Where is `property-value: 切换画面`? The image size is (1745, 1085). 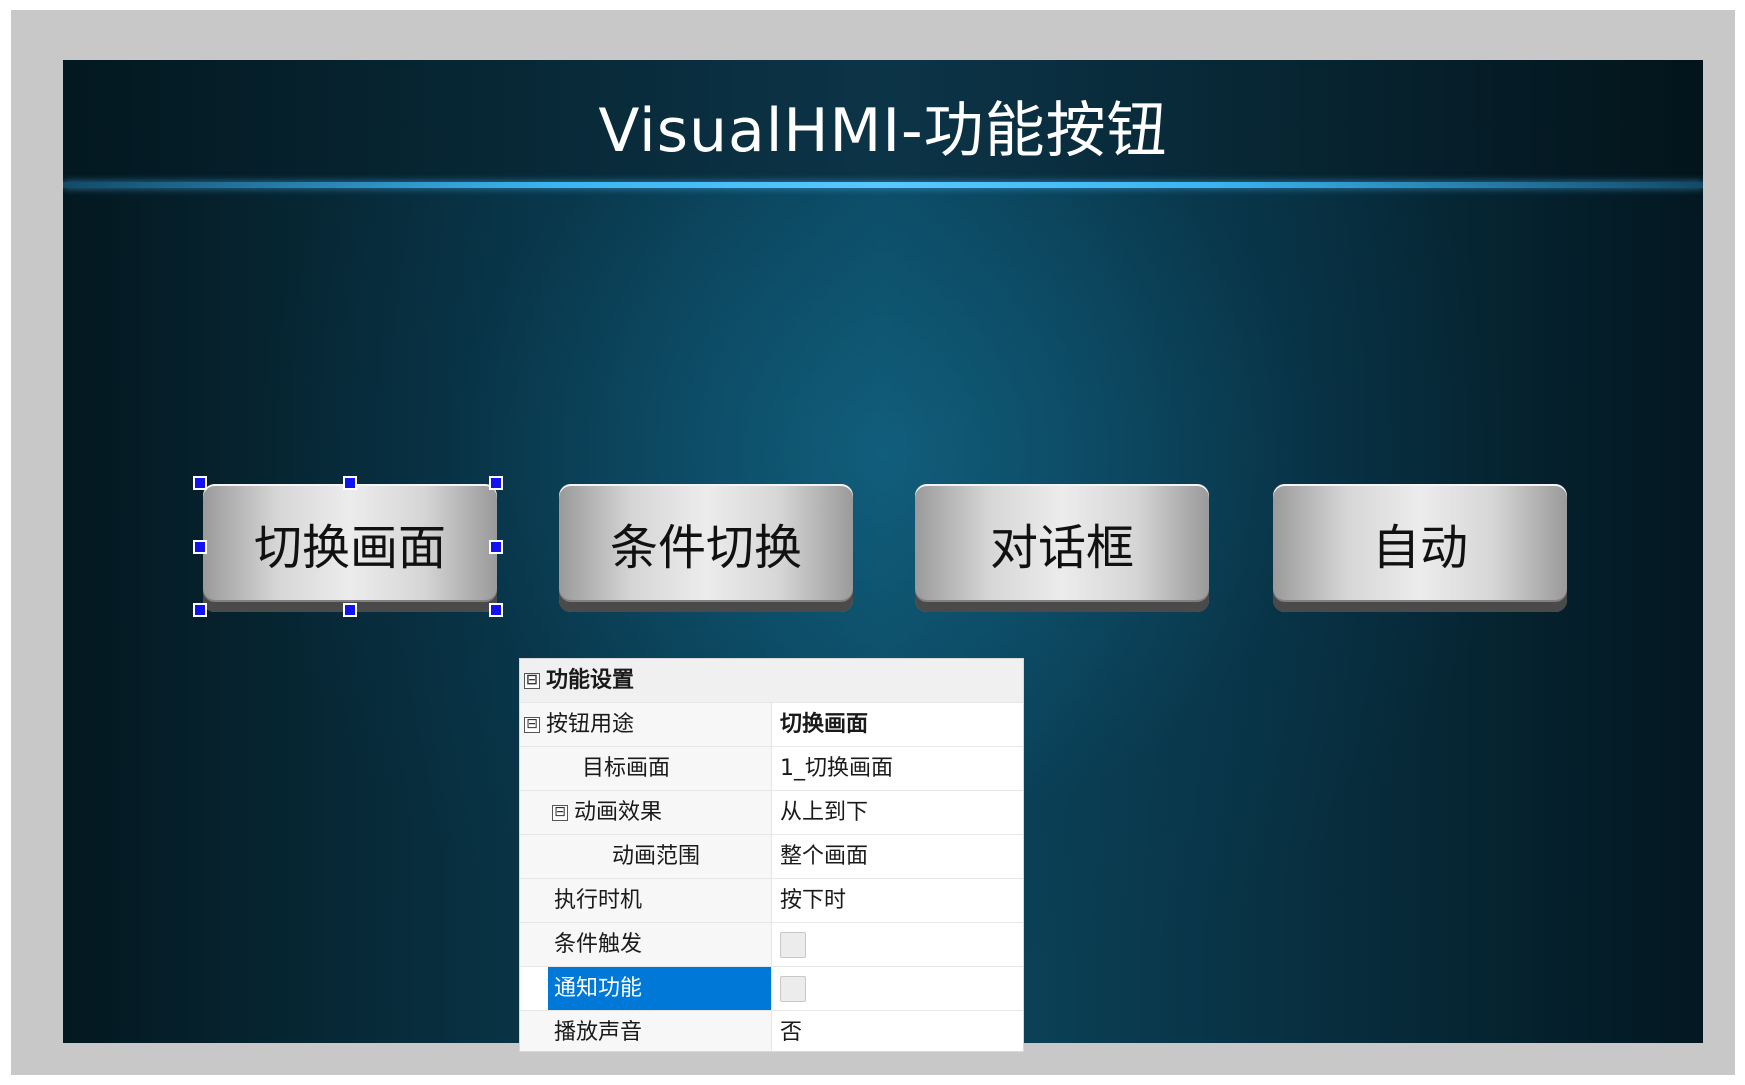
property-value: 切换画面 is located at coordinates (897, 724).